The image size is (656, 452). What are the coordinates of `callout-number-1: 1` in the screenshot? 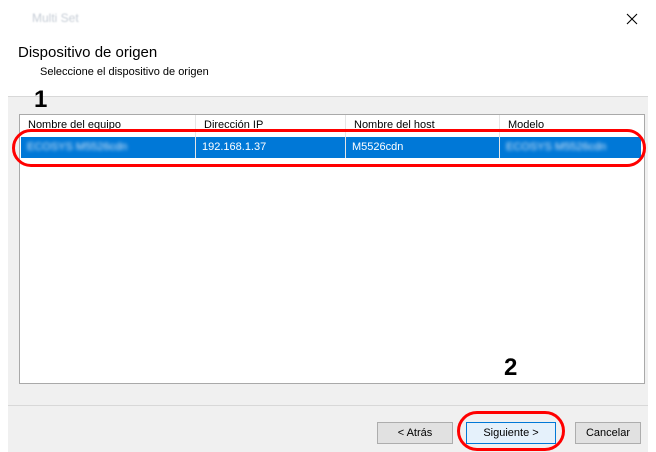 It's located at (41, 99).